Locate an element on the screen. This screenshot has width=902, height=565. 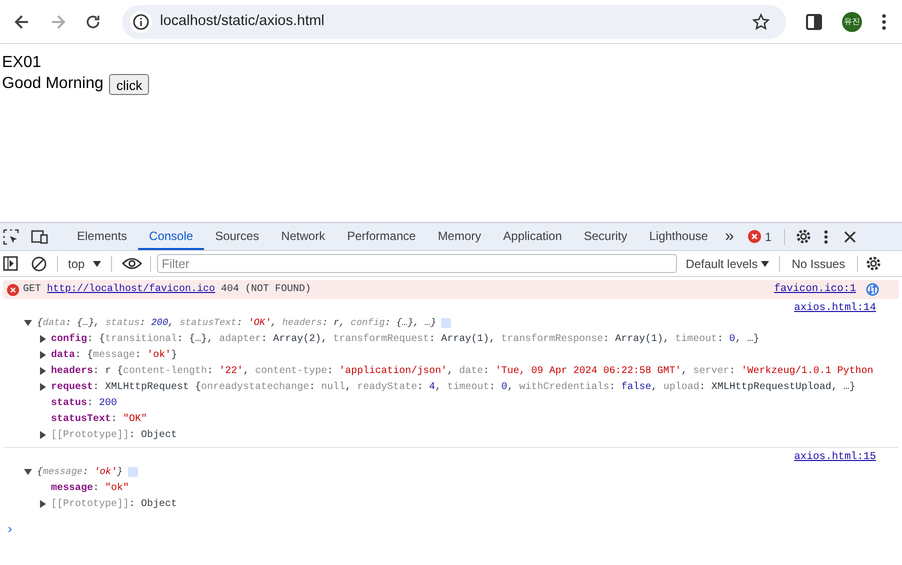
source-link: axios.html:14 is located at coordinates (835, 308).